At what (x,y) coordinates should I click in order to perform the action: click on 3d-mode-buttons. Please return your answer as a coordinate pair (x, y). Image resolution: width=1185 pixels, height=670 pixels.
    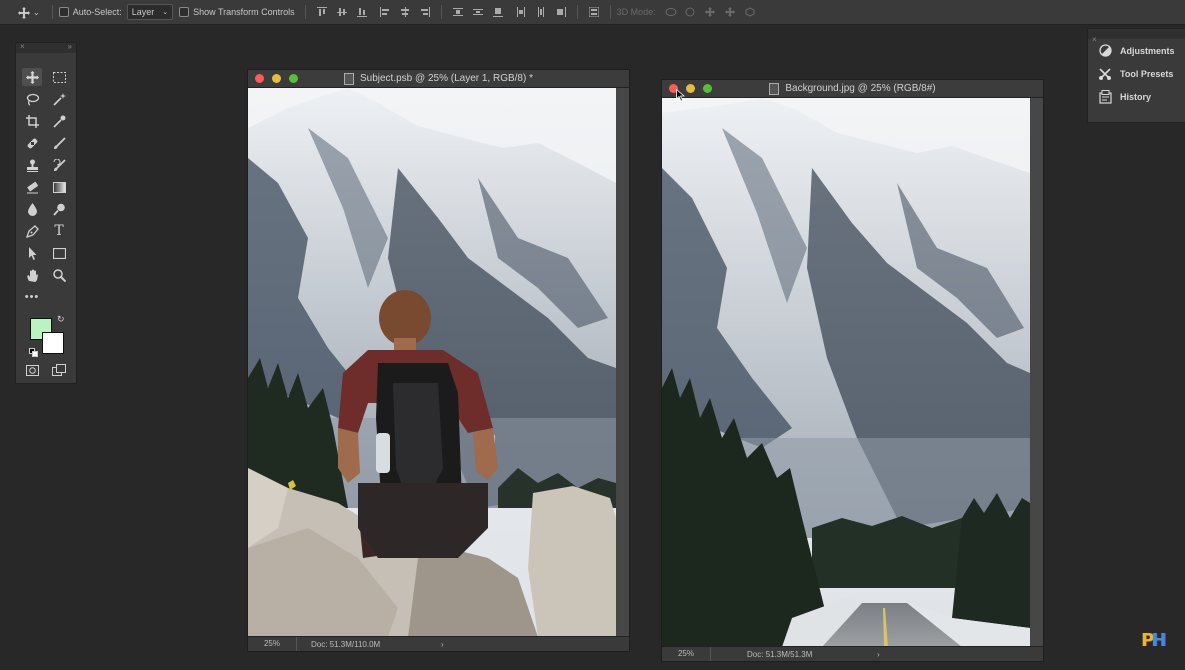
    Looking at the image, I should click on (710, 12).